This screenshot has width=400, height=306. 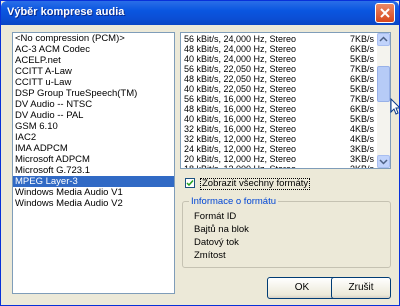 I want to click on arrow-up-icon, so click(x=383, y=39).